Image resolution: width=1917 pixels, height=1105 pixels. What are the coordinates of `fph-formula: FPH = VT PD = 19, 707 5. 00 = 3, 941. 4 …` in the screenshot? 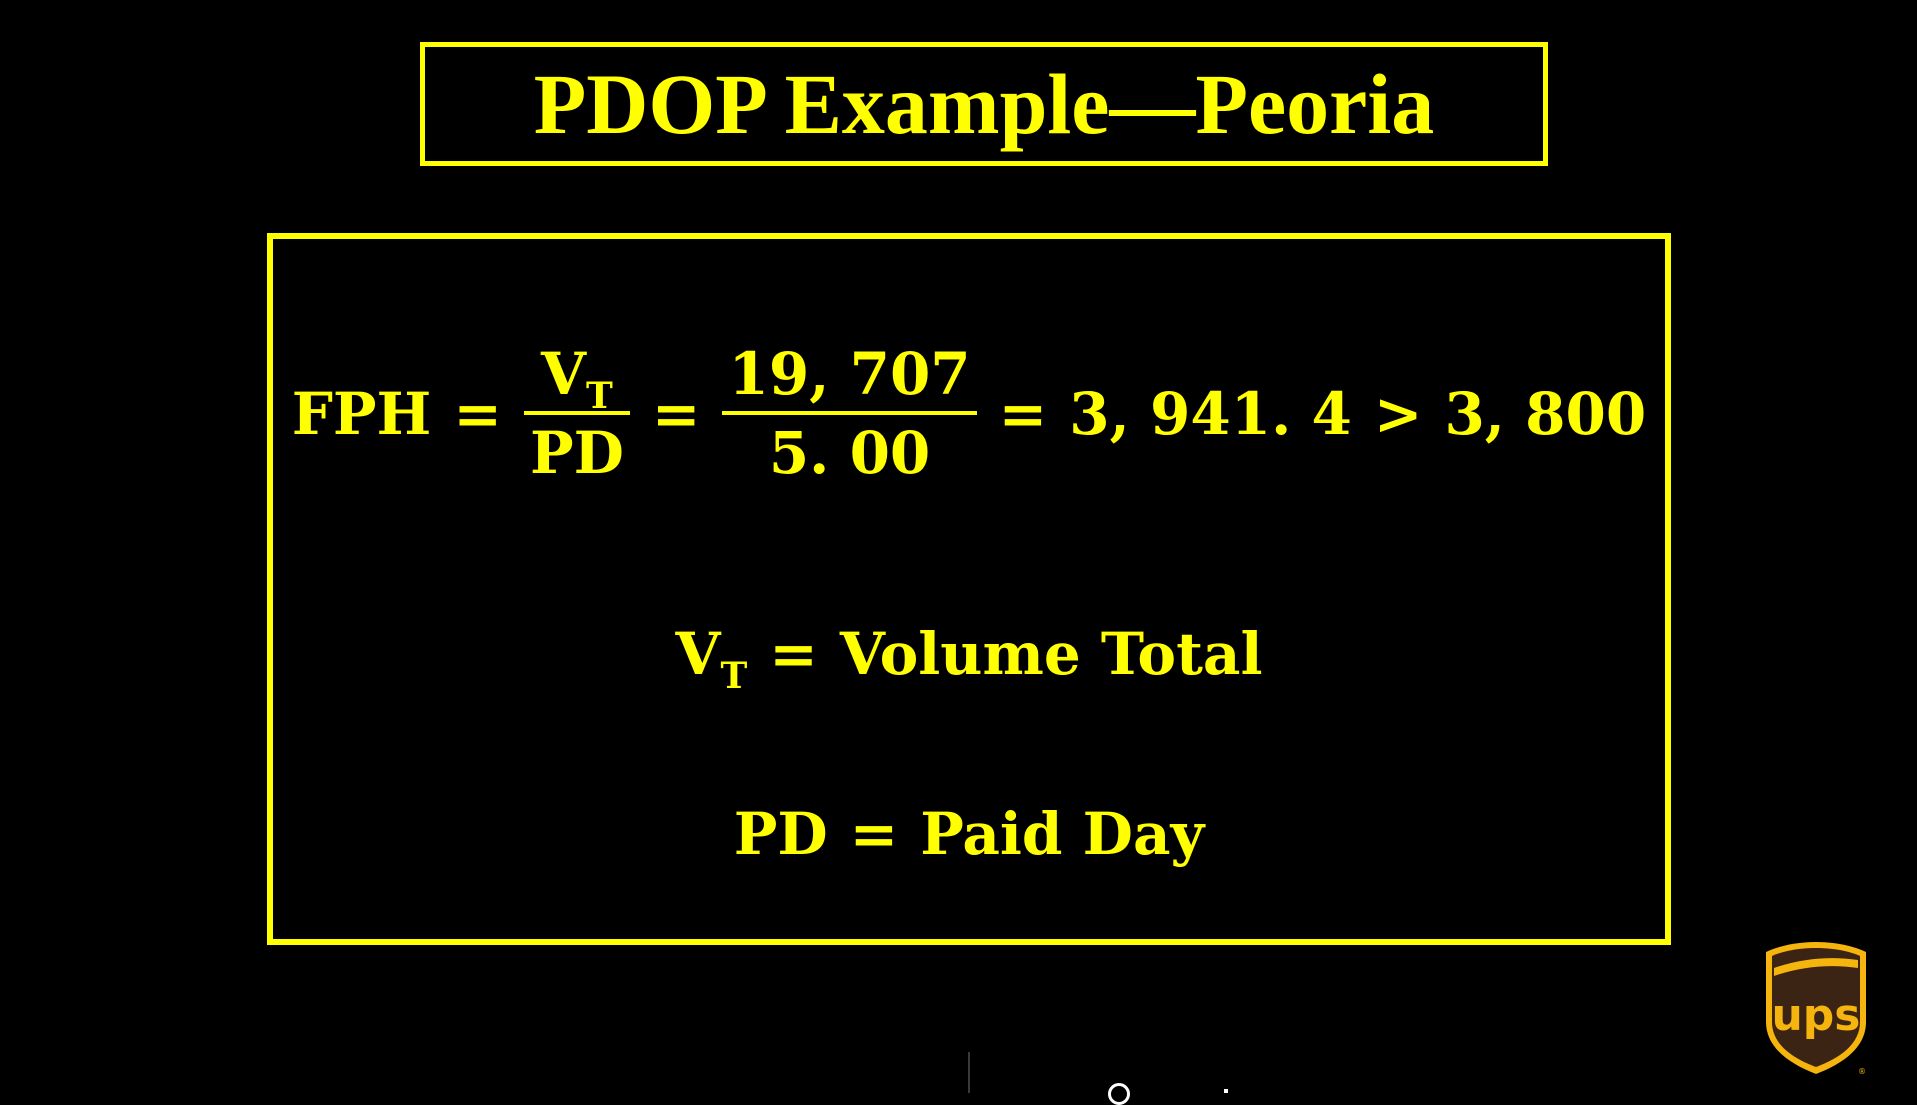 It's located at (969, 414).